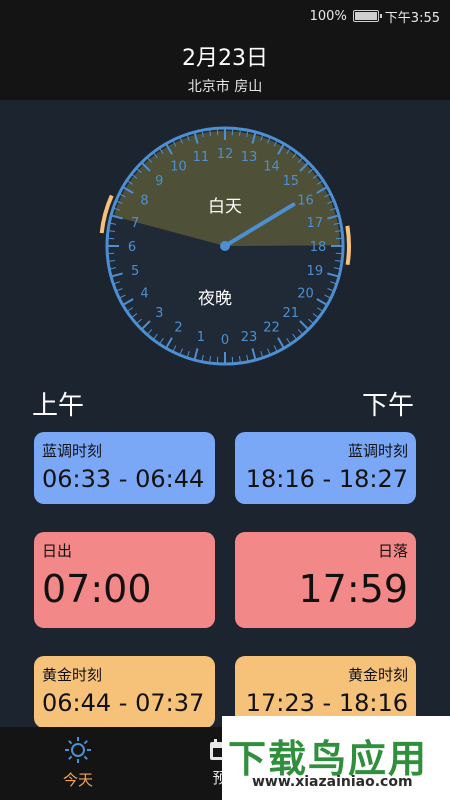 This screenshot has height=800, width=450. What do you see at coordinates (328, 16) in the screenshot?
I see `battery-percent: 100%` at bounding box center [328, 16].